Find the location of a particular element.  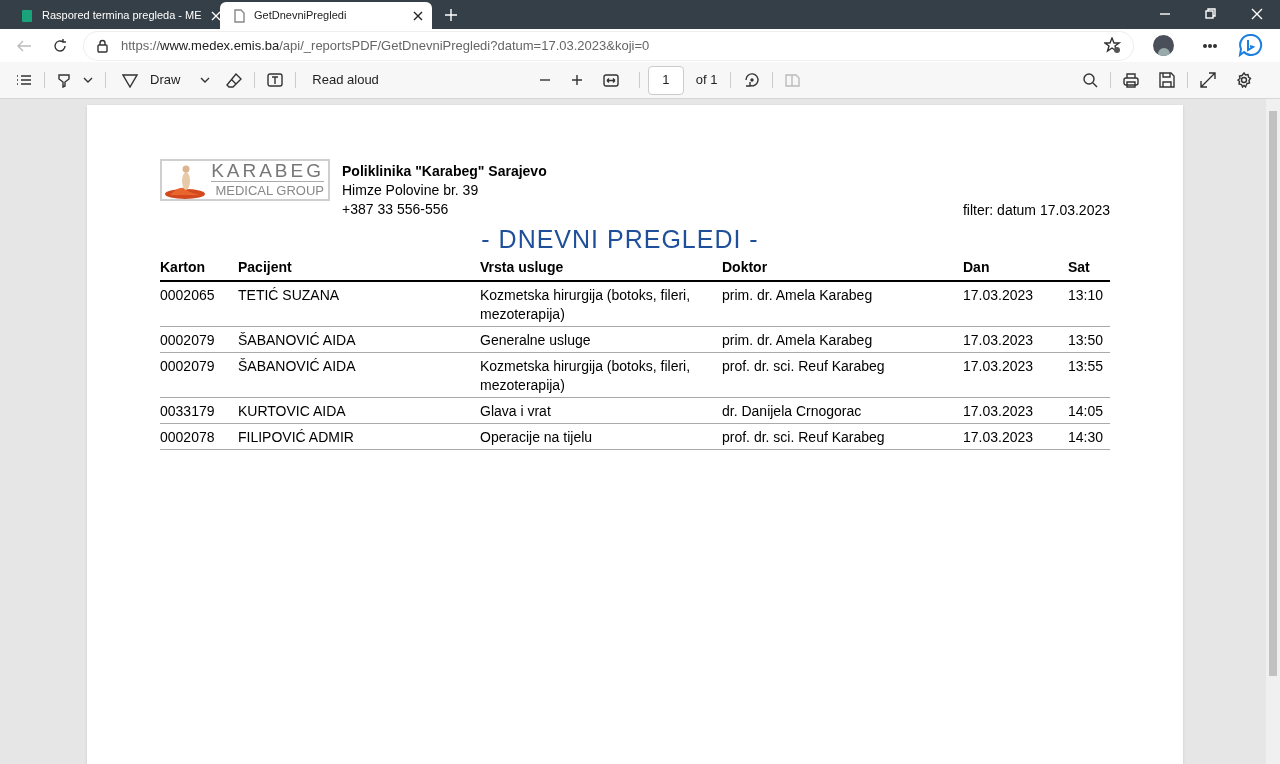

favorite-star-icon is located at coordinates (1112, 45).